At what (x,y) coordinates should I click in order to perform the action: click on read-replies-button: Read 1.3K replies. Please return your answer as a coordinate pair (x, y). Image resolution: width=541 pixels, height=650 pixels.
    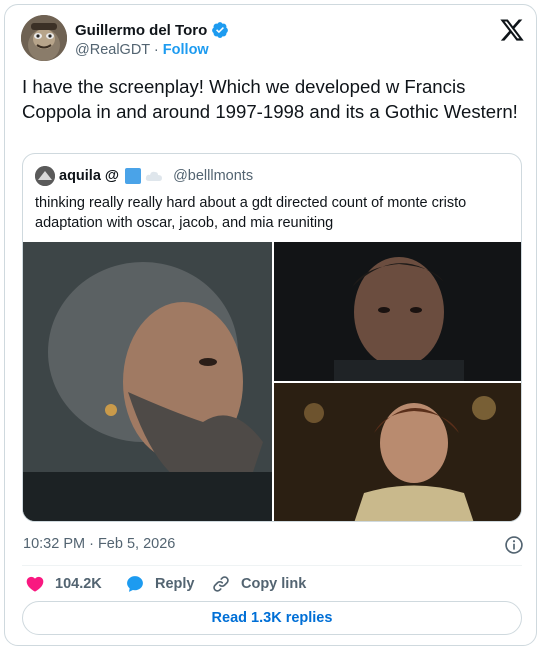
    Looking at the image, I should click on (272, 618).